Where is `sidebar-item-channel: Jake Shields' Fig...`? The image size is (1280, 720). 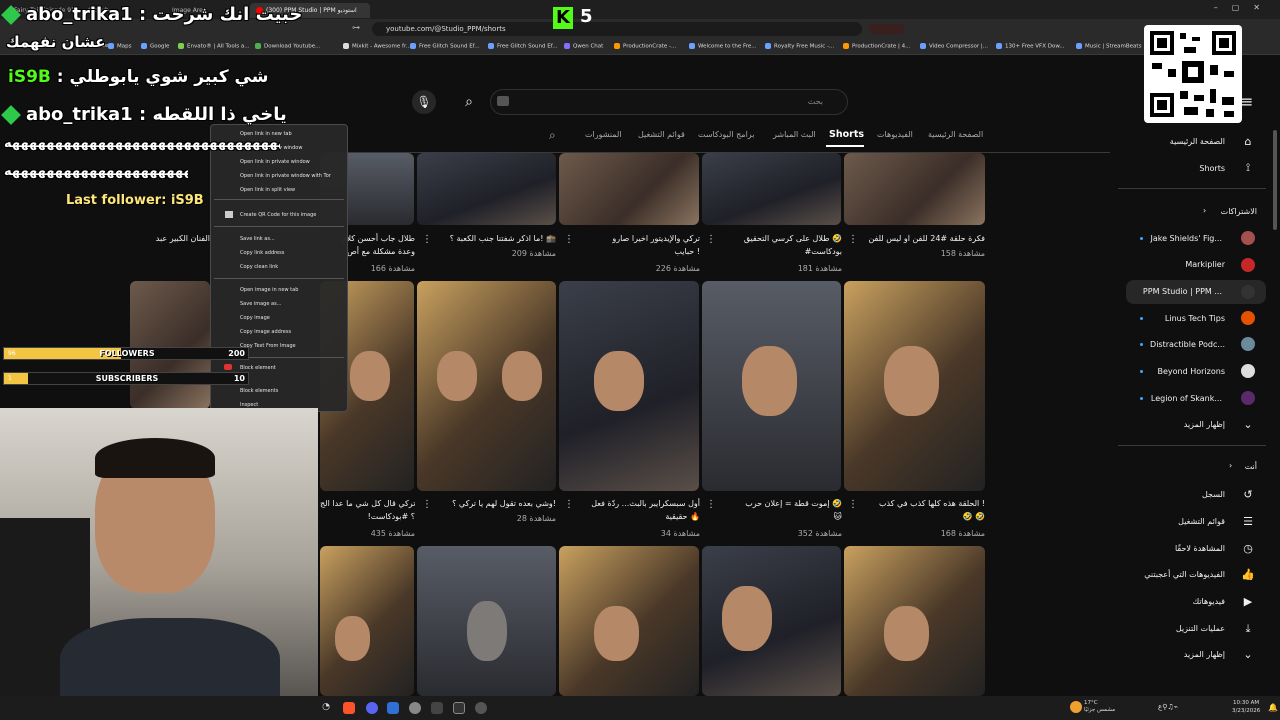 sidebar-item-channel: Jake Shields' Fig... is located at coordinates (1181, 238).